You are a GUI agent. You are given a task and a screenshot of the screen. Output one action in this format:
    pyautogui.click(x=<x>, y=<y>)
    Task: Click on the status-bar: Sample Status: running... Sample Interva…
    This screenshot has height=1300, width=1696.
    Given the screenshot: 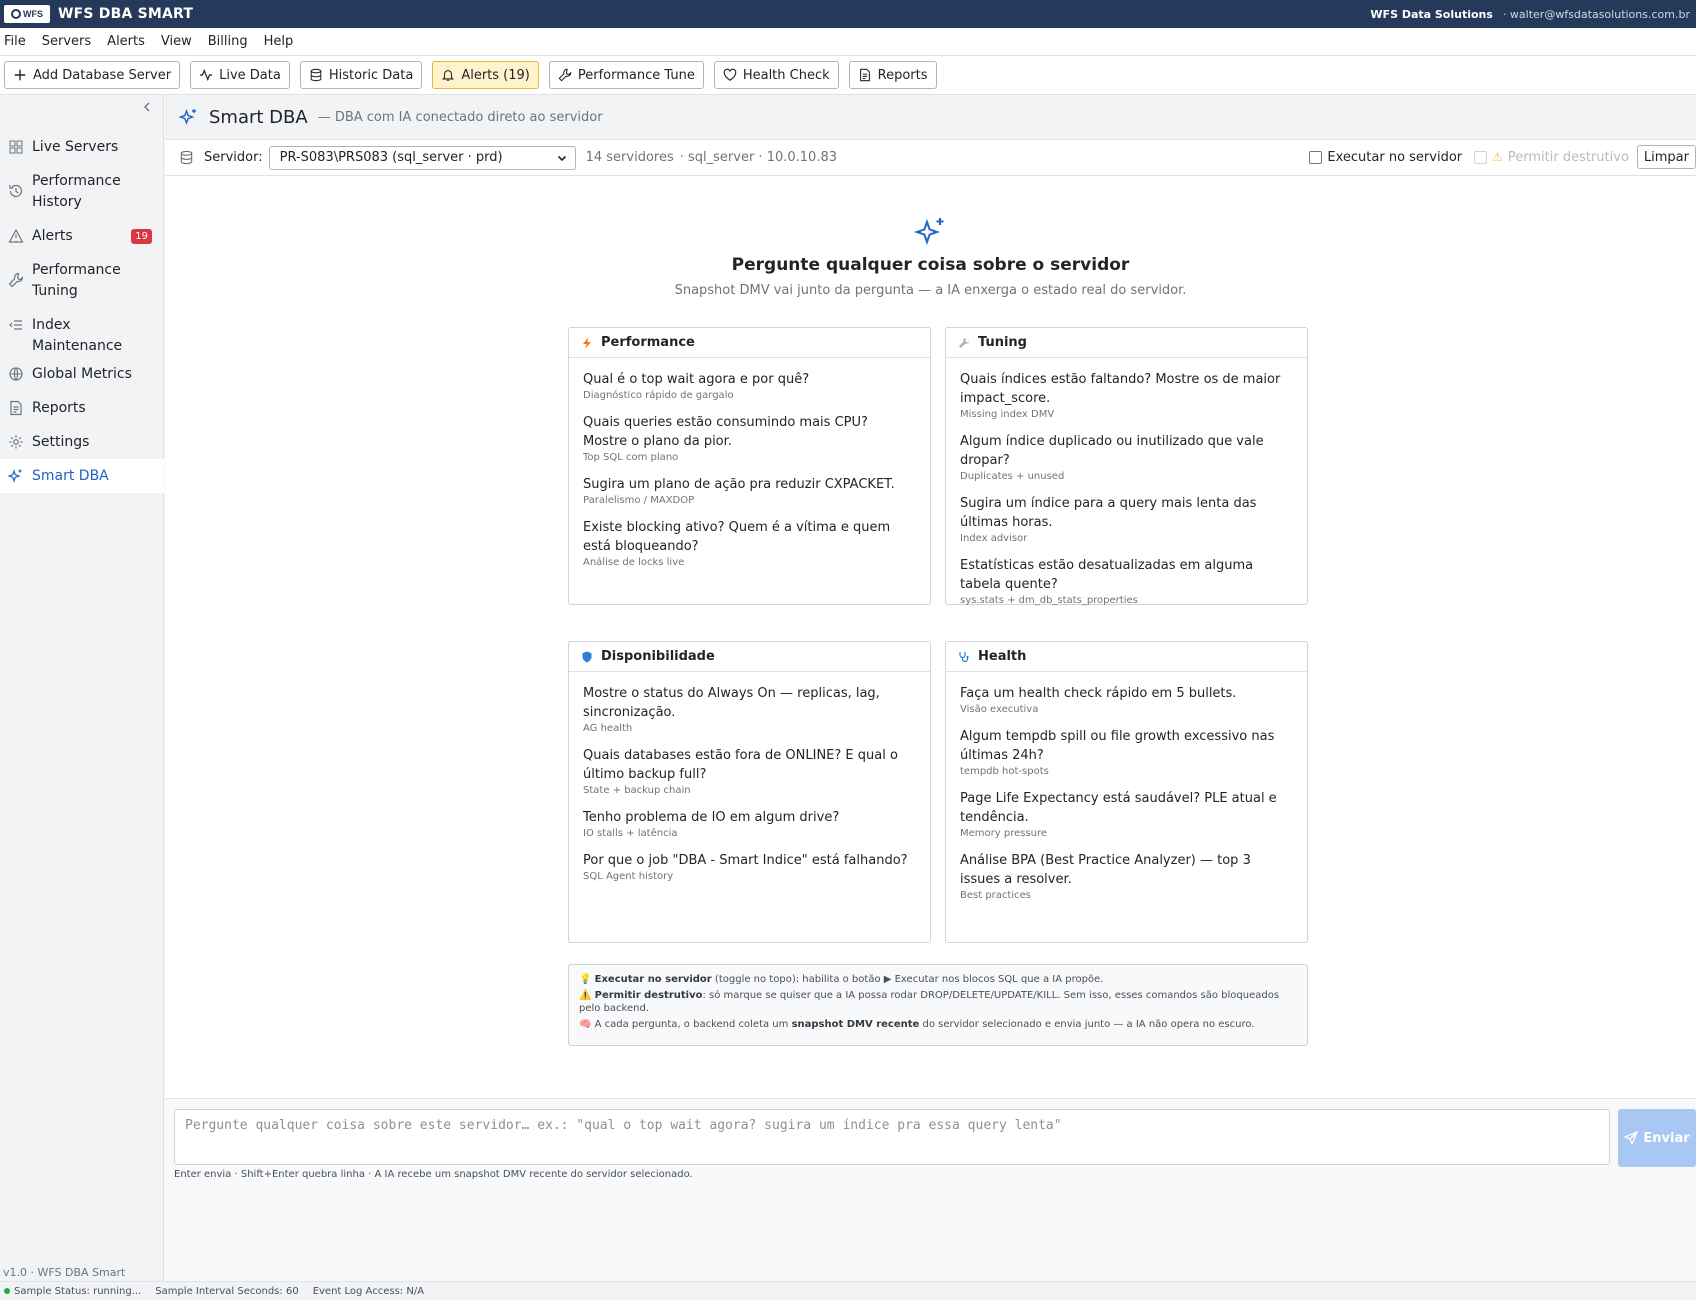 What is the action you would take?
    pyautogui.click(x=848, y=1290)
    